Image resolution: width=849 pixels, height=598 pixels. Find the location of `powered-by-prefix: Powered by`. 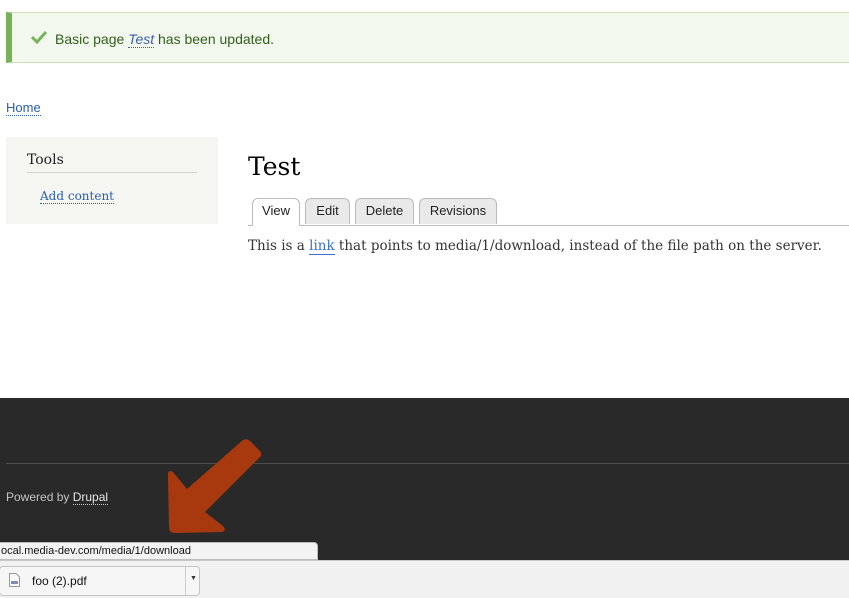

powered-by-prefix: Powered by is located at coordinates (39, 497).